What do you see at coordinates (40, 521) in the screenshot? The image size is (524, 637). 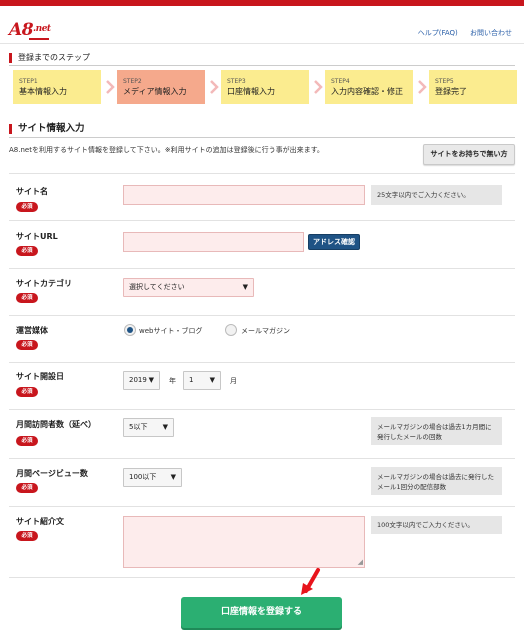 I see `site-intro-label: サイト紹介文` at bounding box center [40, 521].